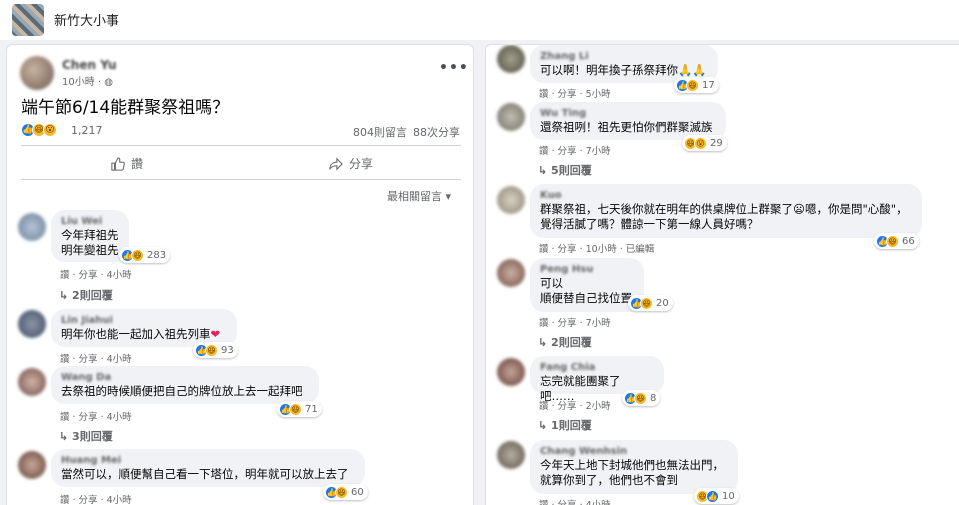 This screenshot has width=959, height=505. I want to click on replies-label: 5則回覆, so click(571, 170).